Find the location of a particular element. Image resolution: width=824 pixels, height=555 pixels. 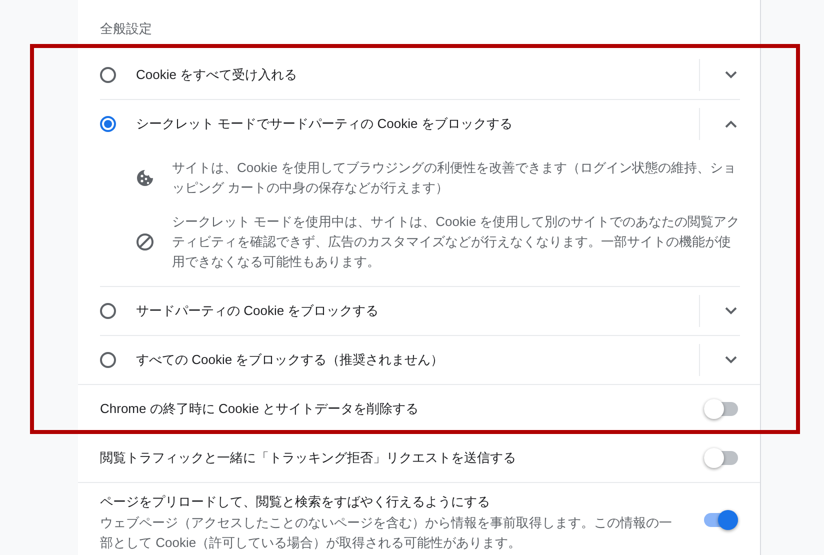

setting-label: 閲覧トラフィックと一緒に「トラッキング拒否」リクエストを送信する is located at coordinates (308, 458).